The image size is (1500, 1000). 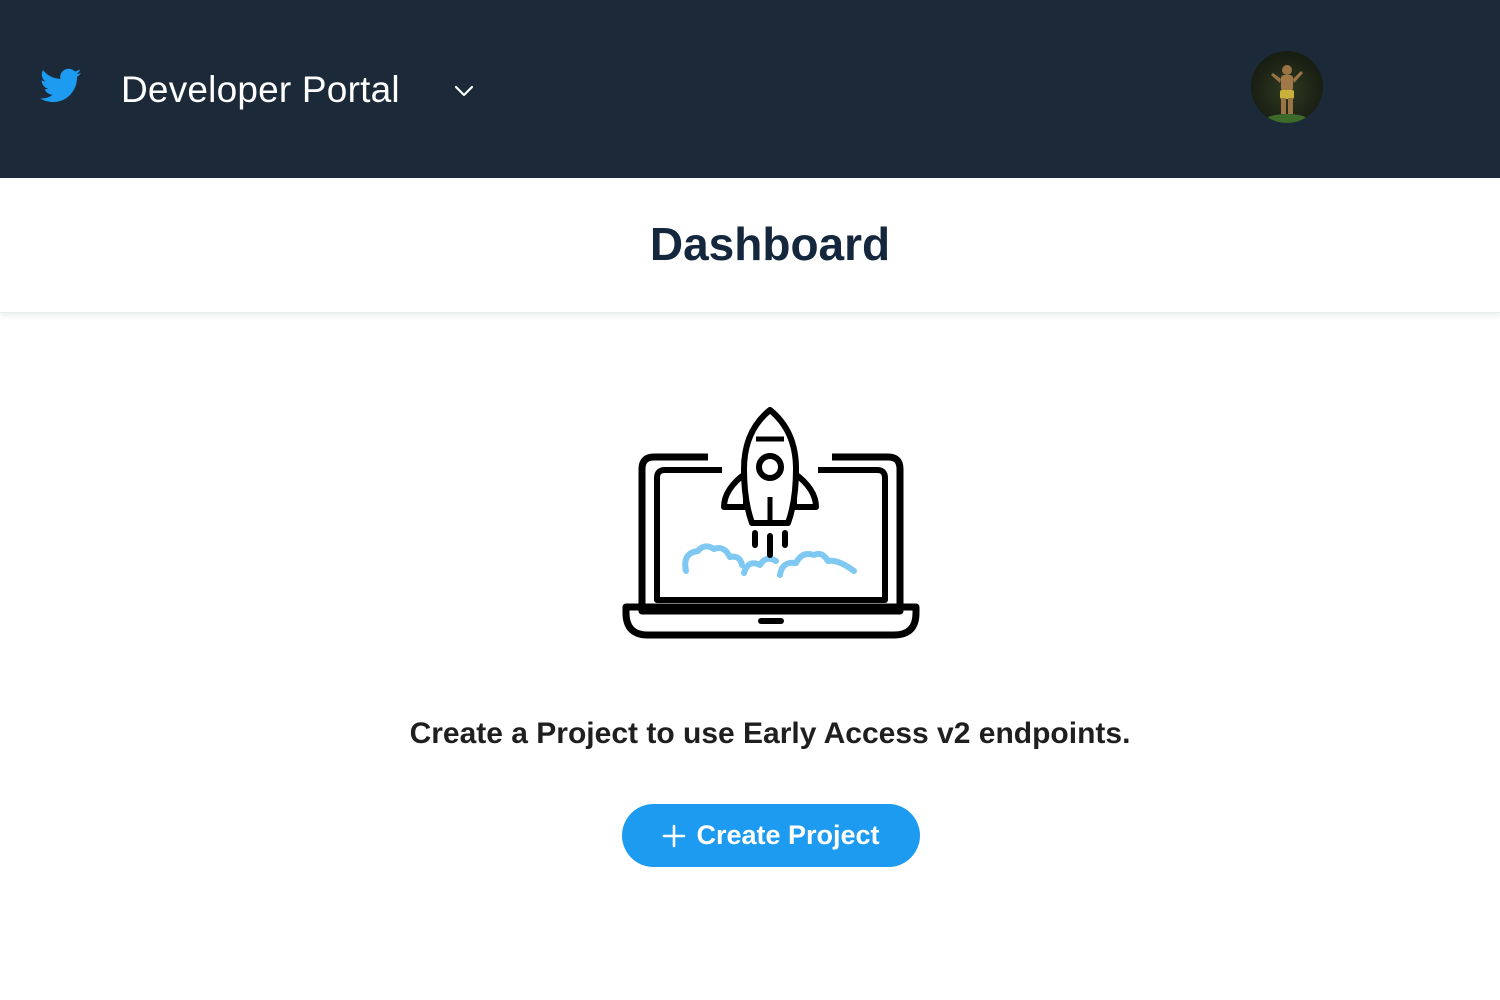 I want to click on create-project-label: Create Project, so click(x=788, y=835).